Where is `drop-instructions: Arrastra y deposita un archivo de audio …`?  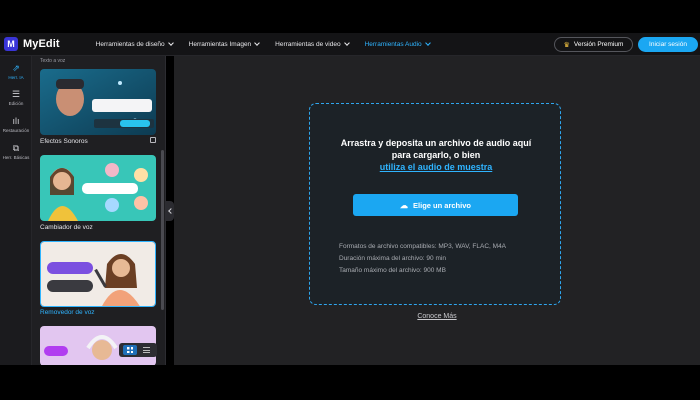
drop-instructions: Arrastra y deposita un archivo de audio … is located at coordinates (436, 155).